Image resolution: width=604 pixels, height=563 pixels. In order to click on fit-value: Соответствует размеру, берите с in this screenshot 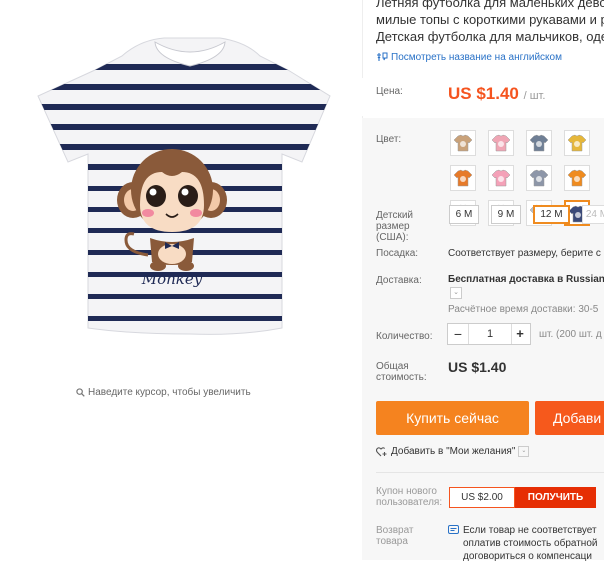, I will do `click(524, 253)`.